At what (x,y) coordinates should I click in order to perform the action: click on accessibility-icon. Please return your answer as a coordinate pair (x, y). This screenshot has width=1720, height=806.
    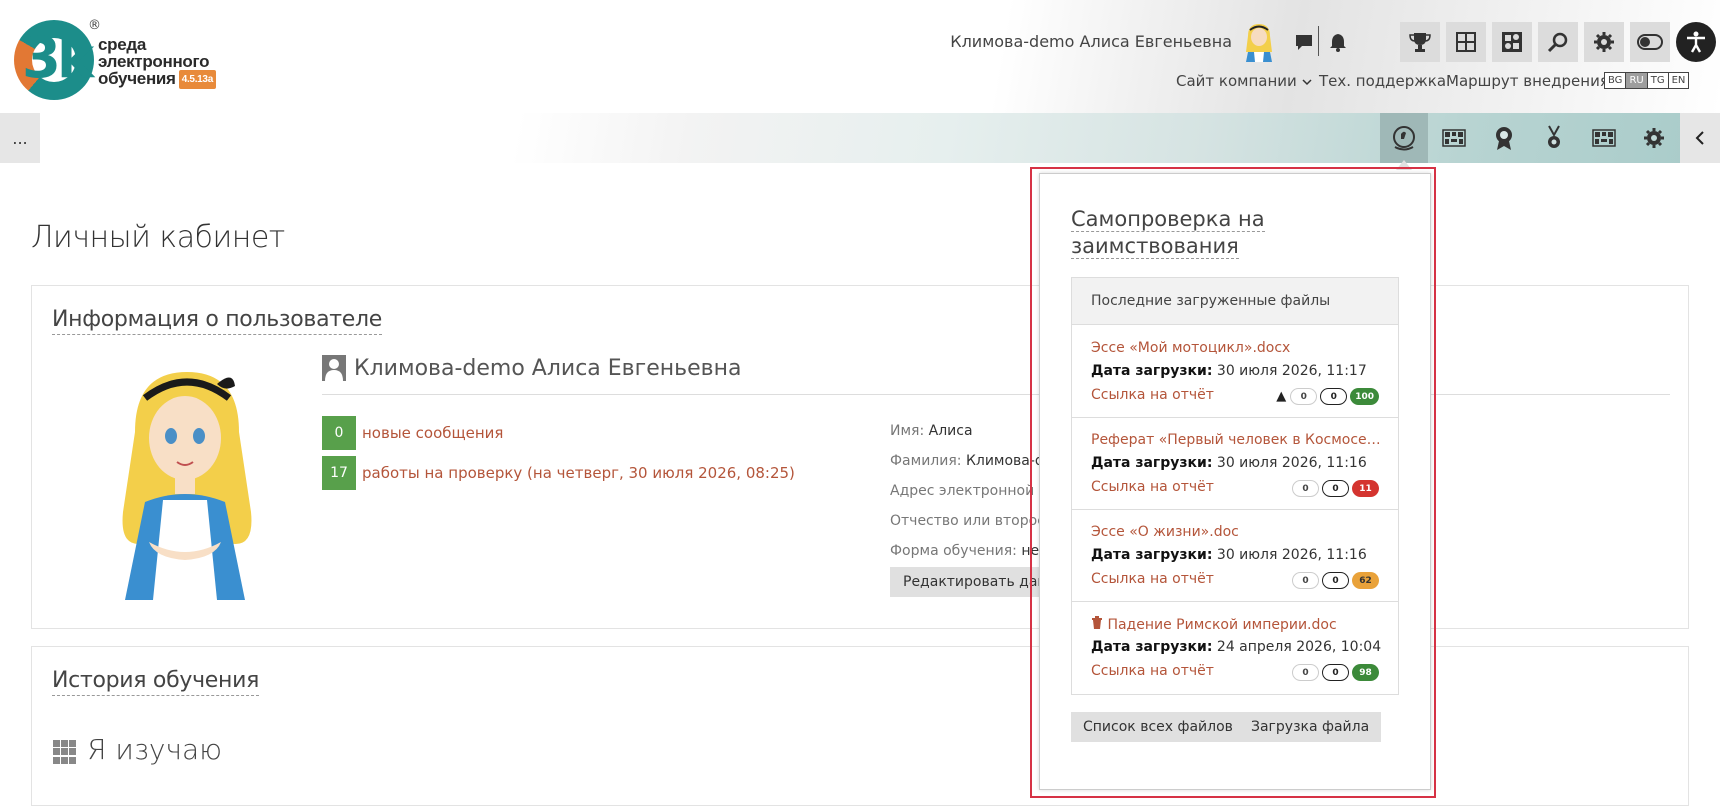
    Looking at the image, I should click on (1696, 42).